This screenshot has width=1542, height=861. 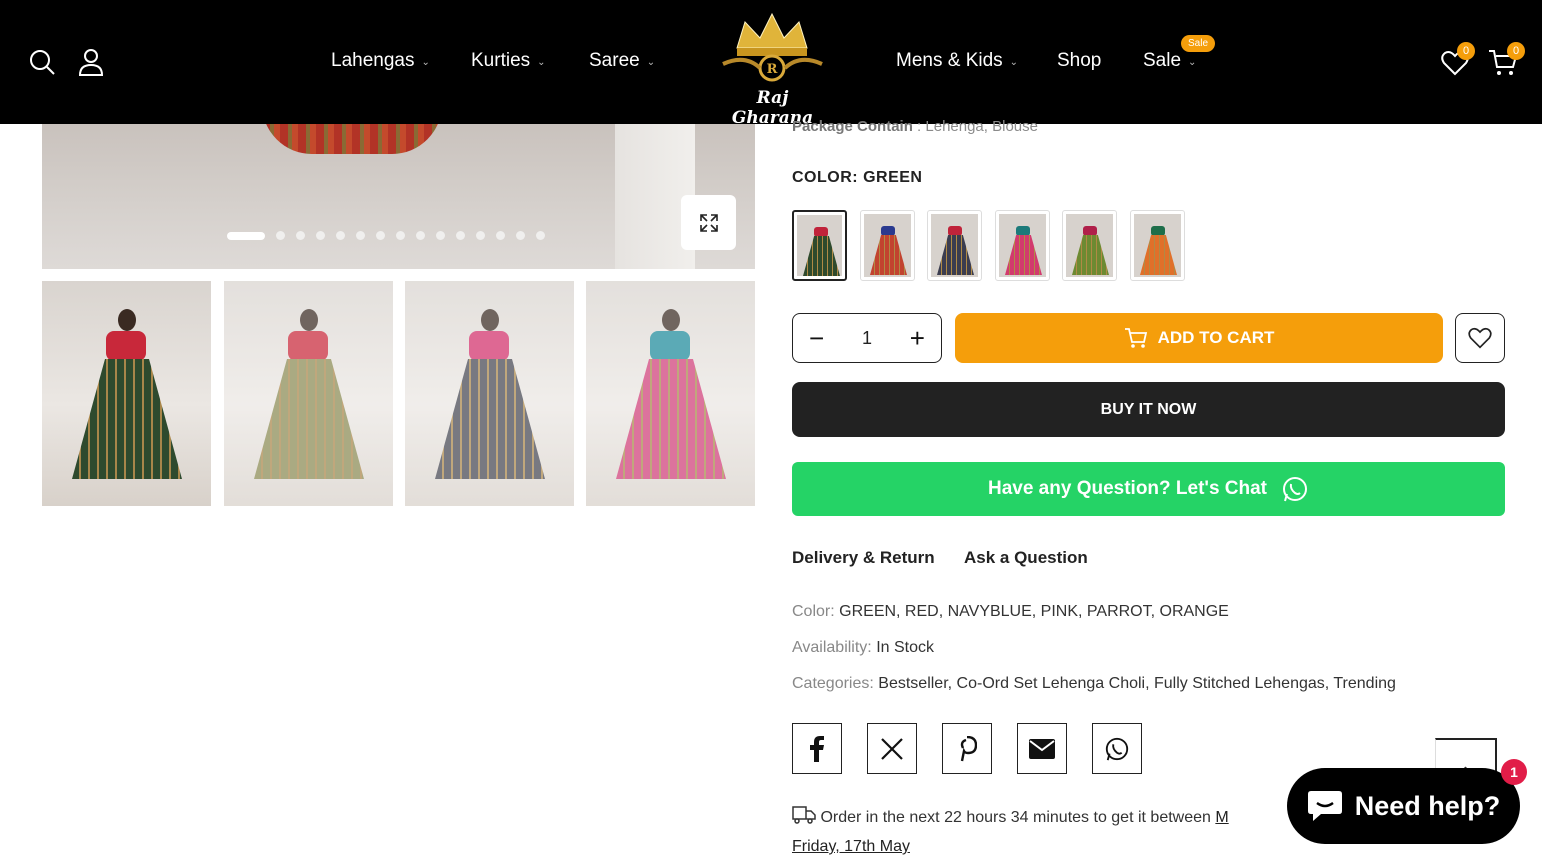 I want to click on svg-text: R, so click(x=772, y=69).